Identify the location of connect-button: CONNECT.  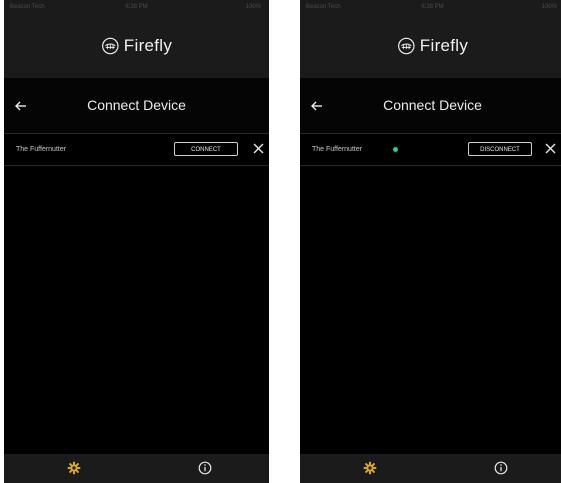
(206, 149).